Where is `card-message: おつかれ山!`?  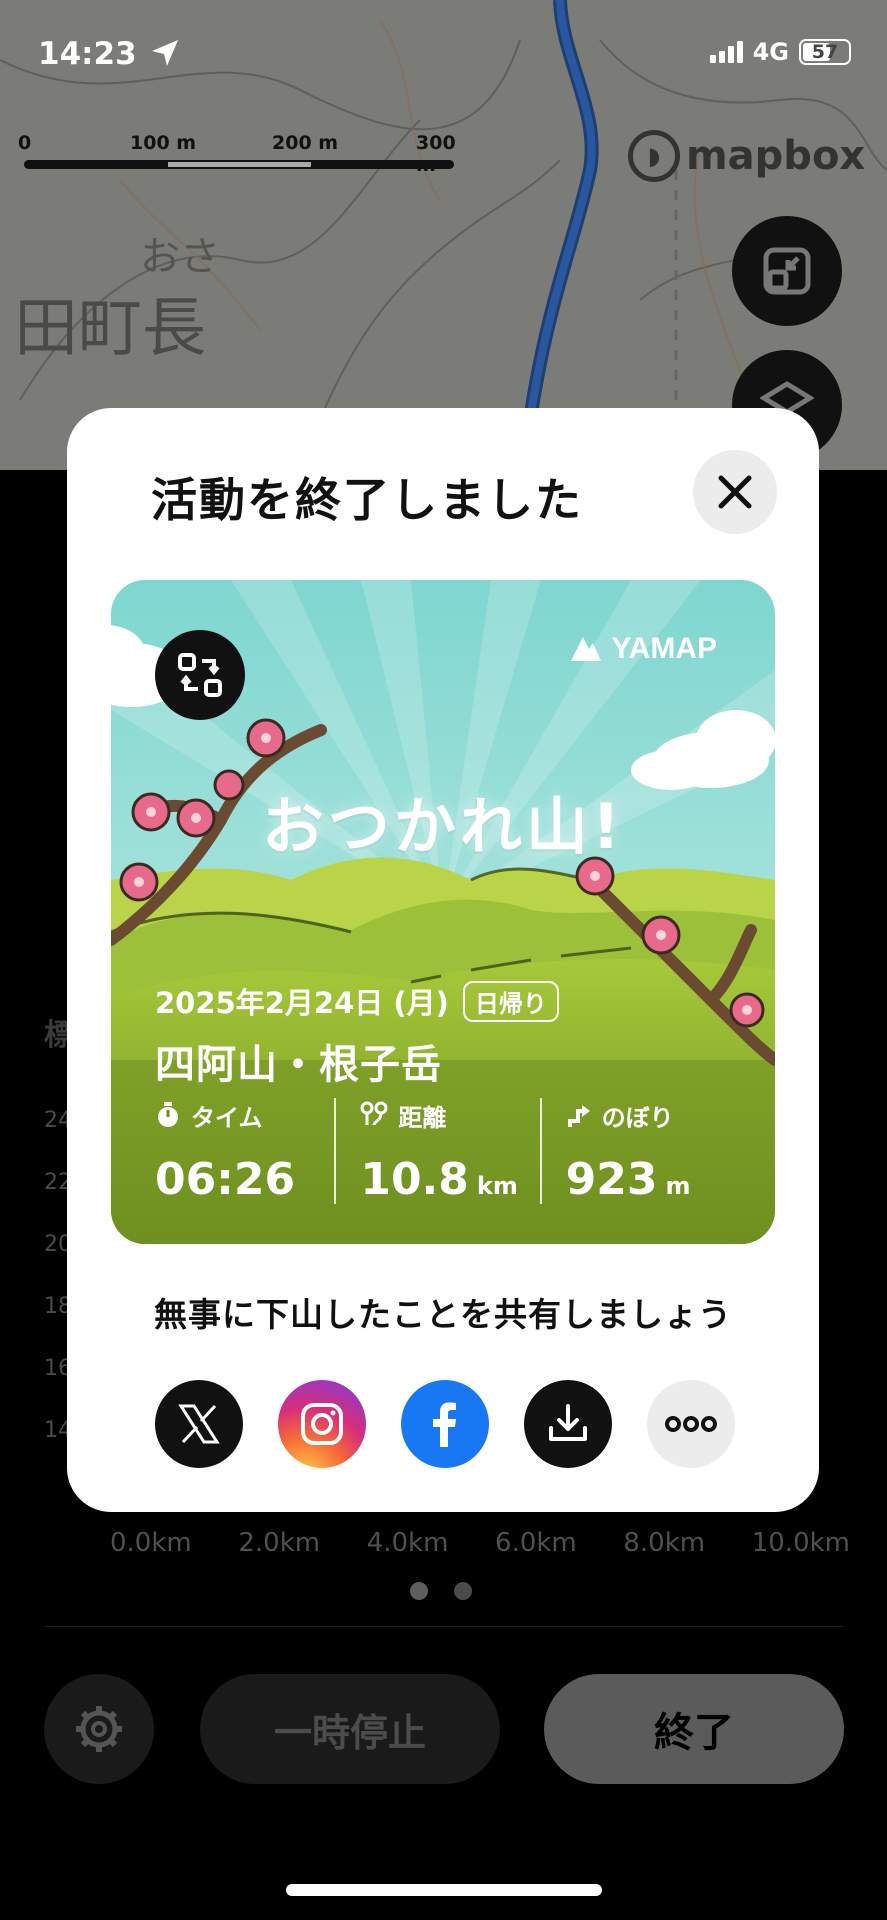 card-message: おつかれ山! is located at coordinates (443, 826).